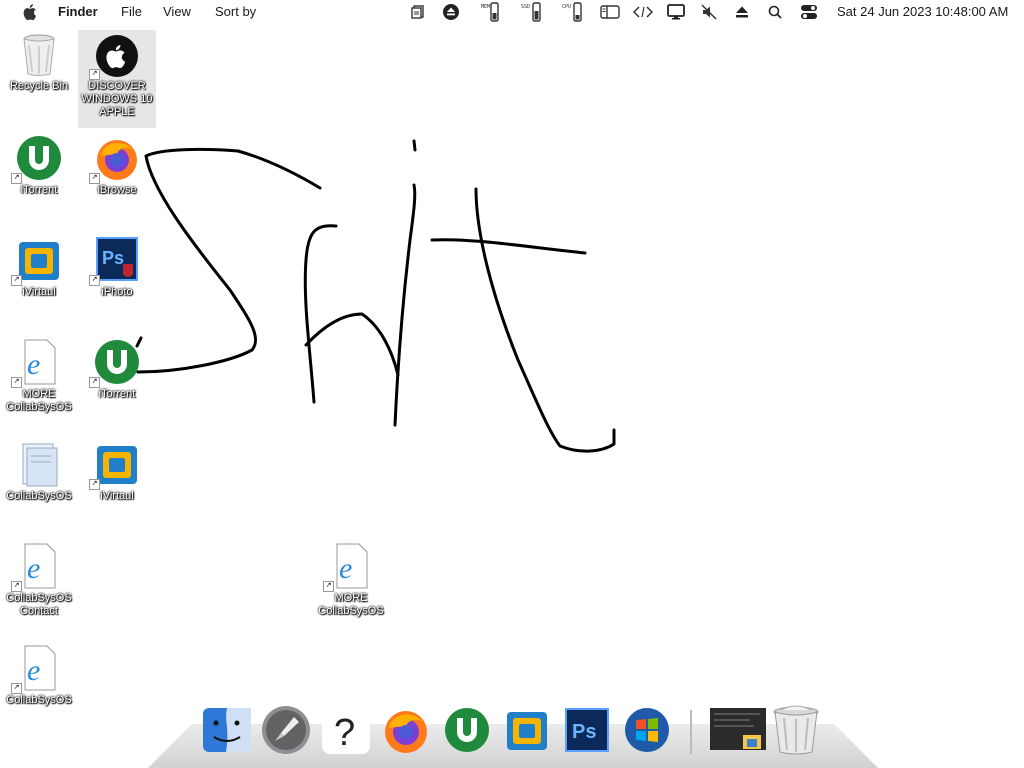 The width and height of the screenshot is (1024, 768). I want to click on desktop-icon-ivirtaul: ↗ iVirtaul, so click(39, 267).